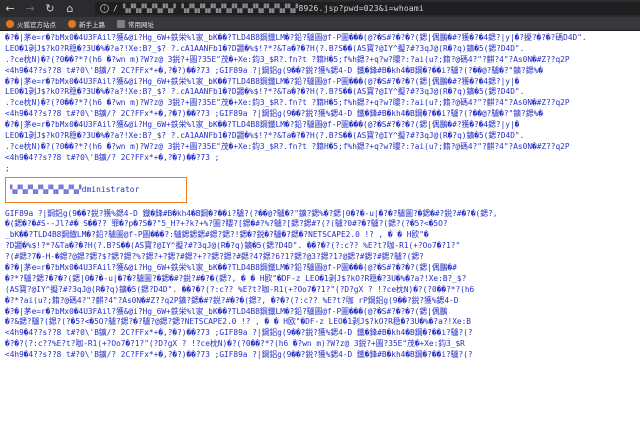 The width and height of the screenshot is (640, 435). Describe the element at coordinates (110, 190) in the screenshot. I see `username-text: dministrator` at that location.